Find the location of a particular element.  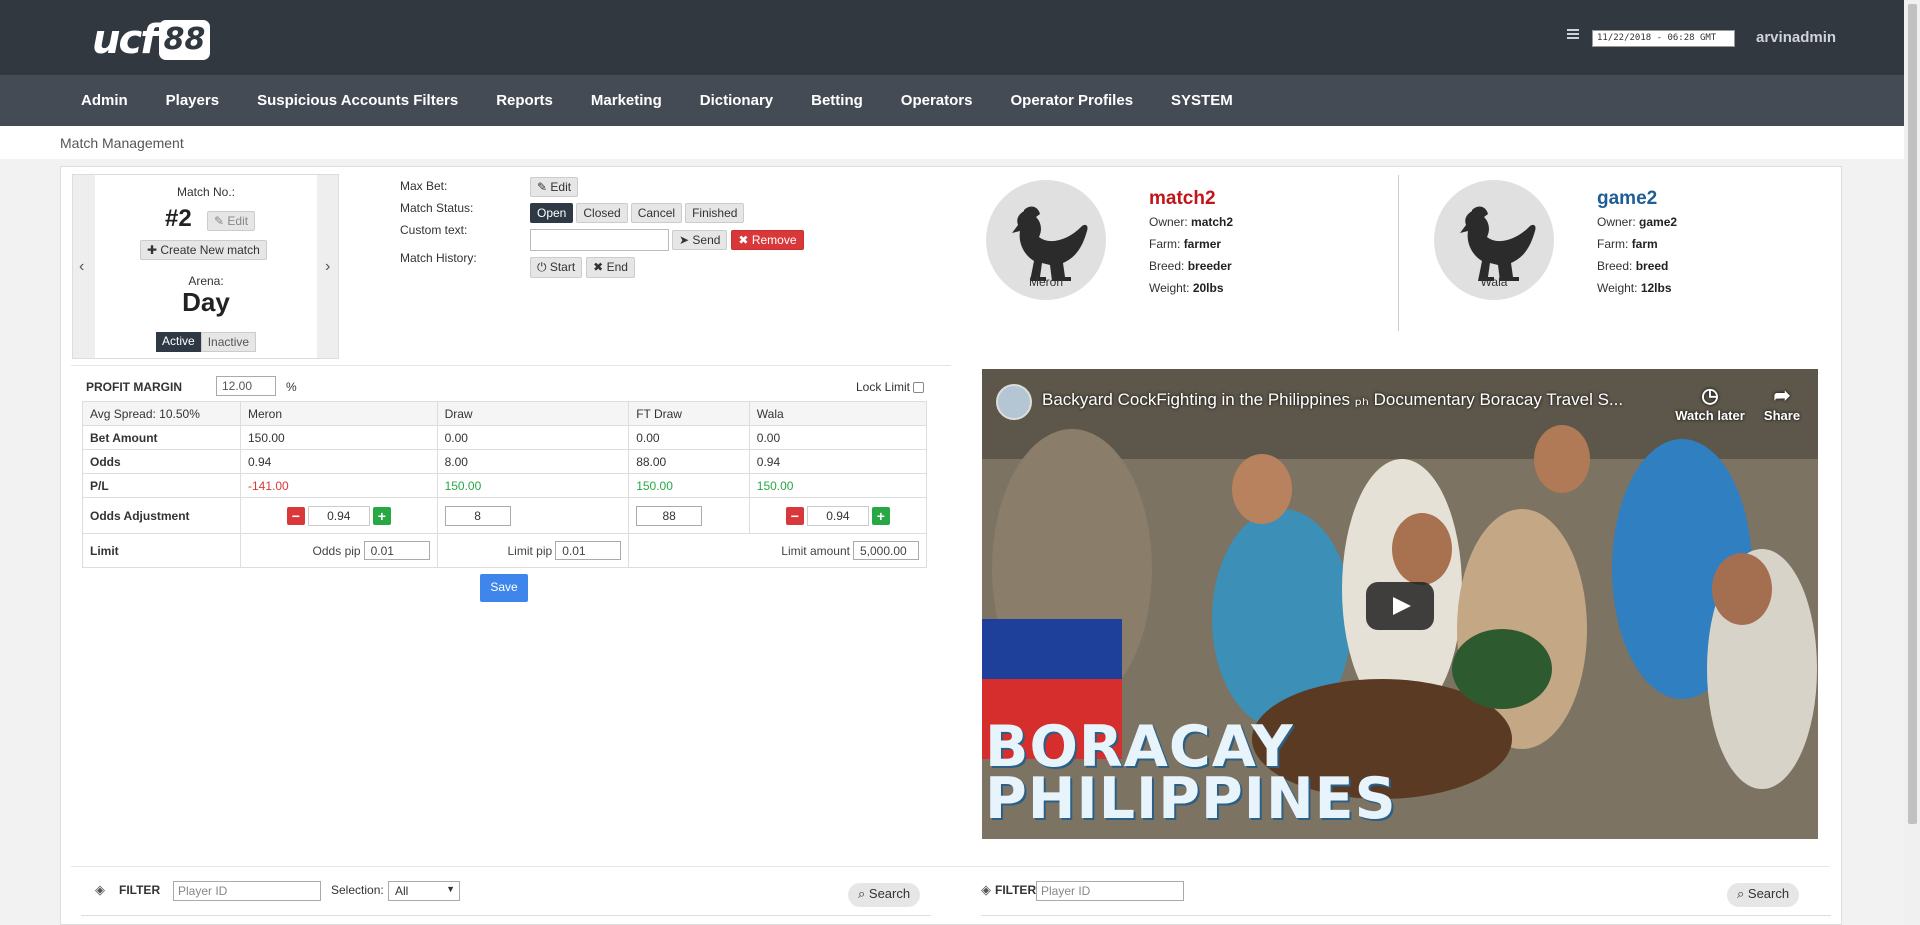

active-toggle: Active is located at coordinates (178, 342).